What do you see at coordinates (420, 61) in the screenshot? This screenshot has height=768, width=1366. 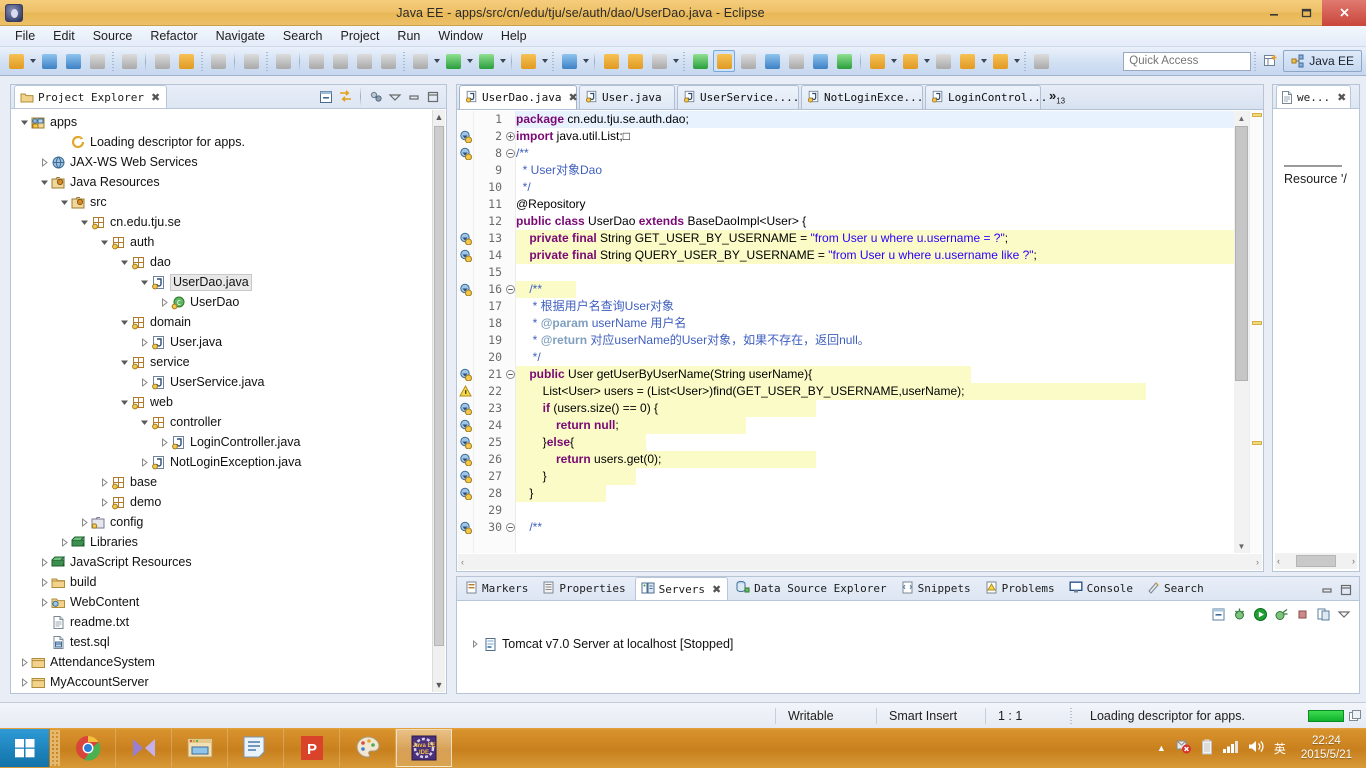 I see `debug-icon` at bounding box center [420, 61].